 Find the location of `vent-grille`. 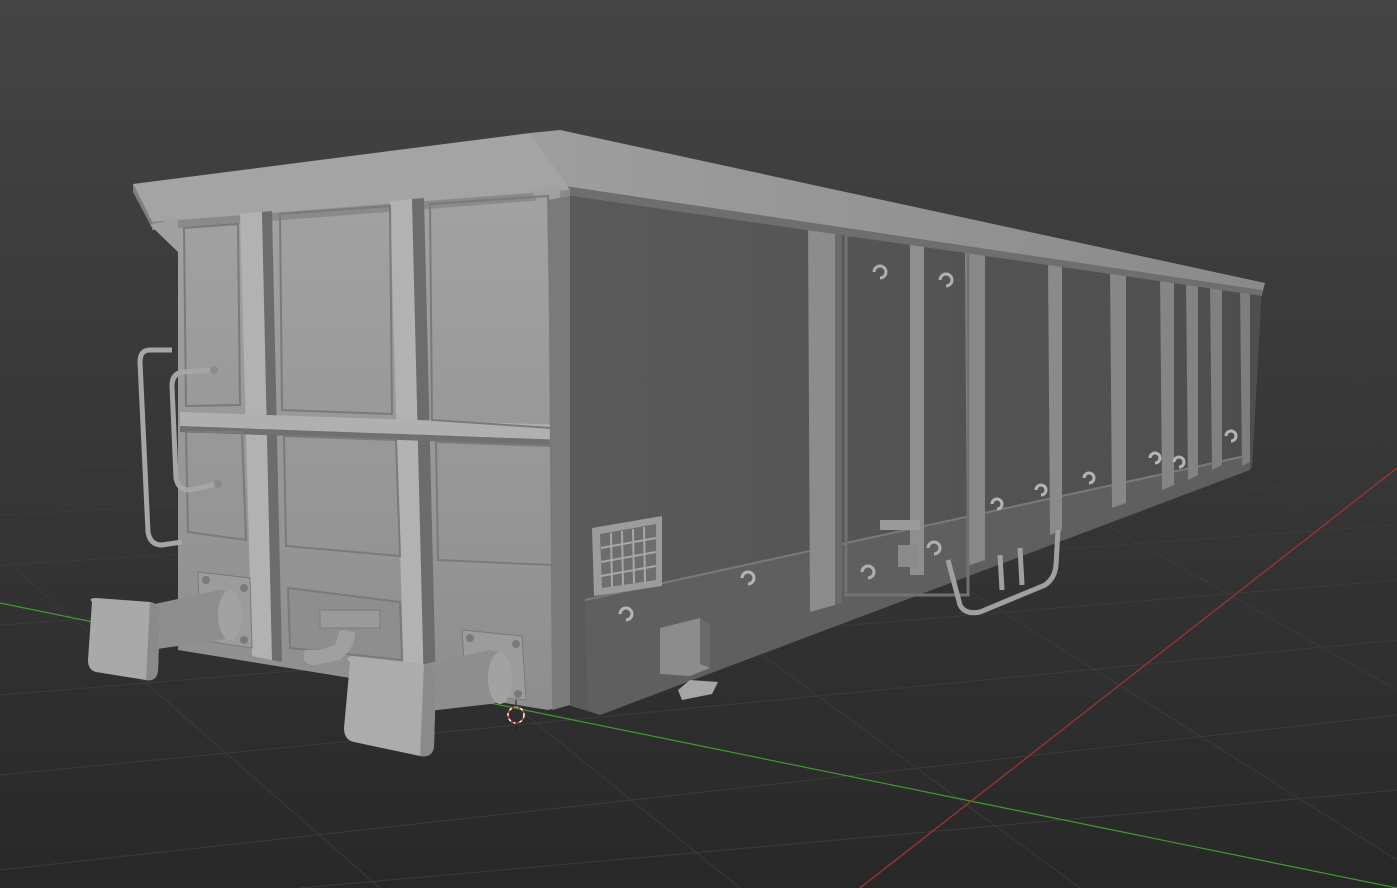

vent-grille is located at coordinates (627, 556).